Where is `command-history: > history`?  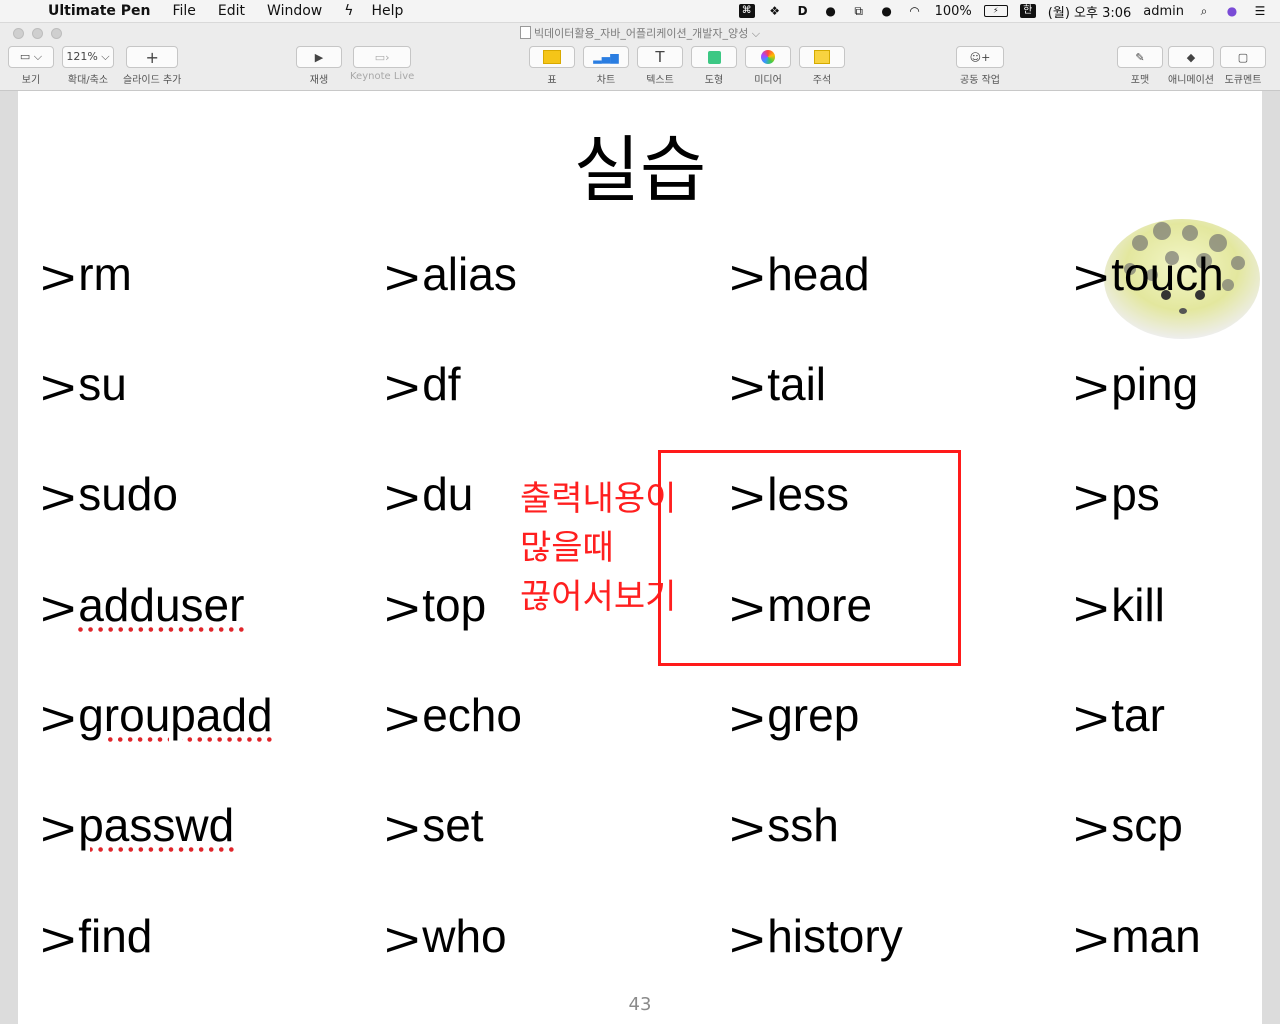
command-history: > history is located at coordinates (816, 934).